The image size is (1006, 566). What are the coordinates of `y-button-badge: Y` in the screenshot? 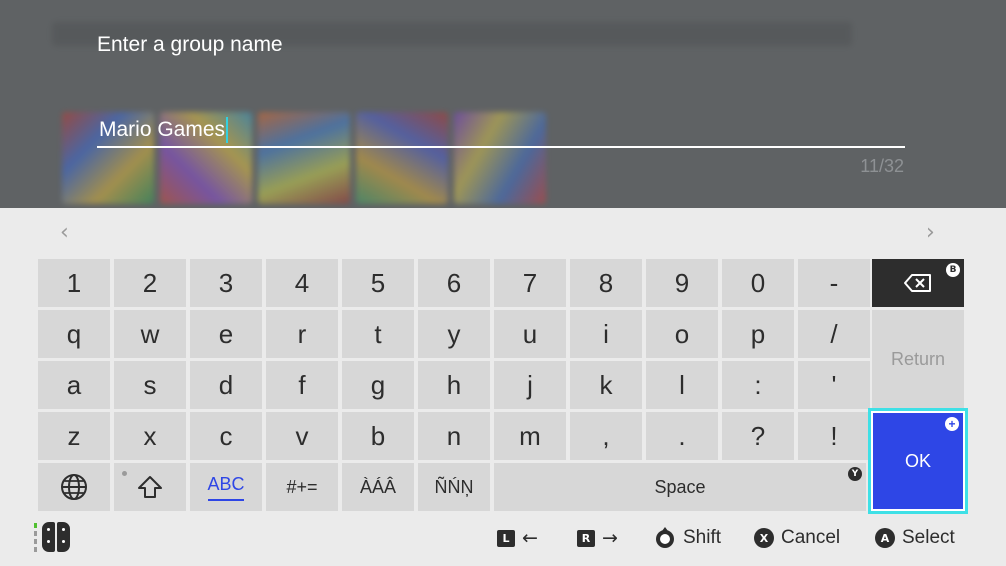 It's located at (855, 474).